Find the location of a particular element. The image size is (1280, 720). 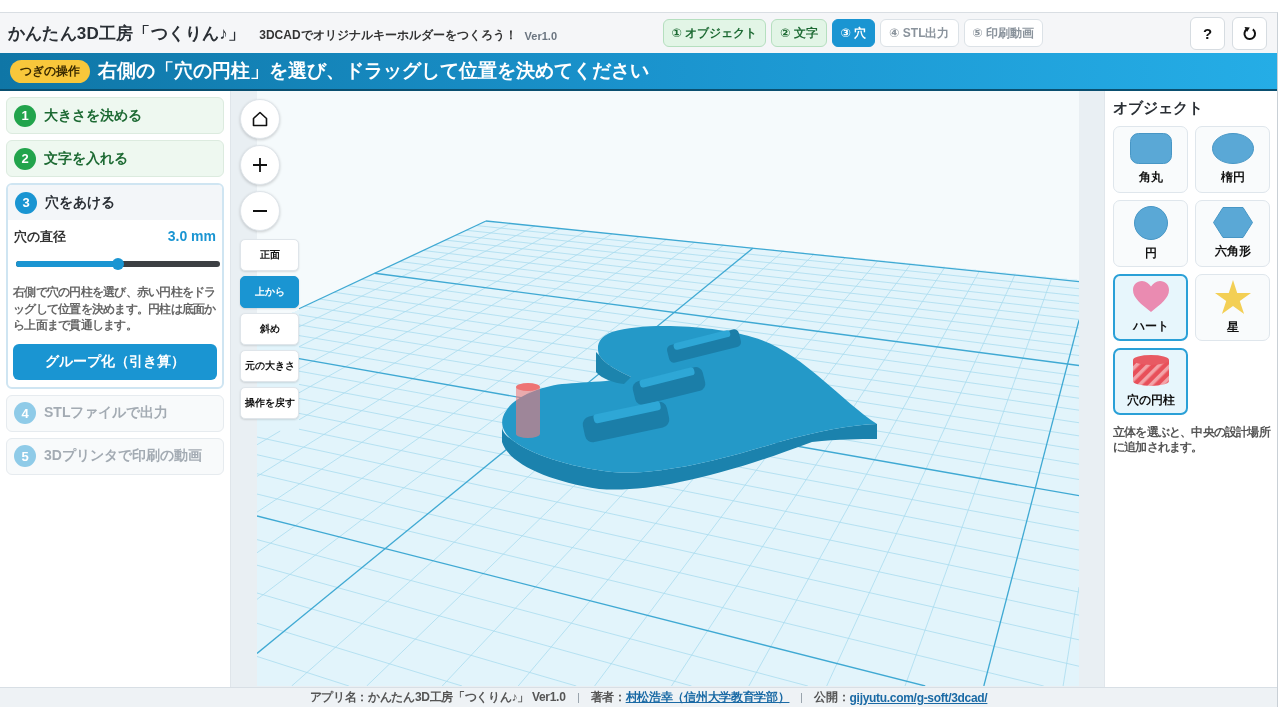

step-number: 3 is located at coordinates (26, 202).